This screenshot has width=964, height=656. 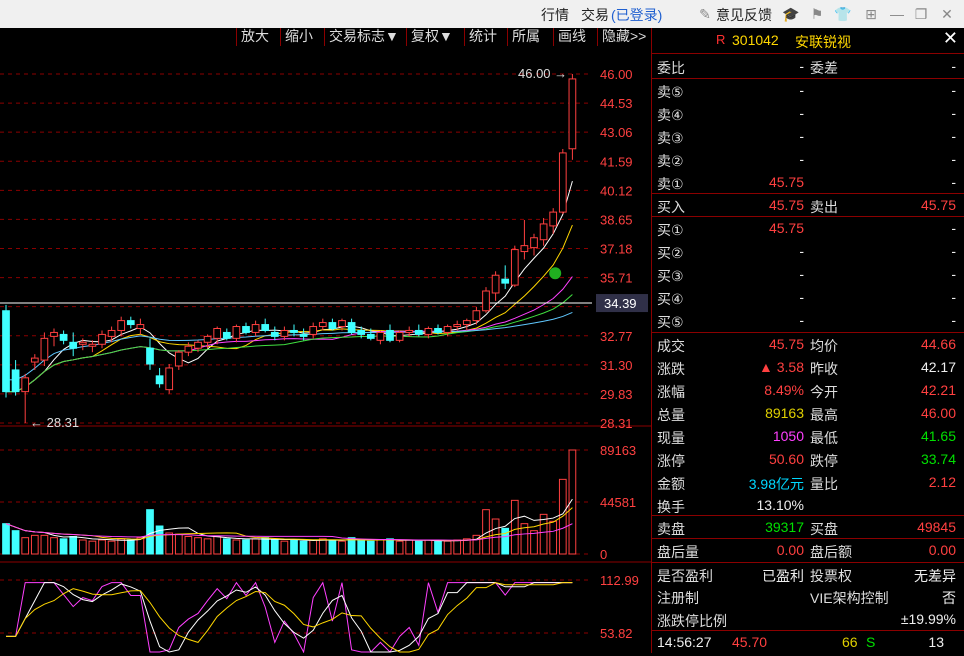 What do you see at coordinates (616, 190) in the screenshot?
I see `price-tick-label: 40.12` at bounding box center [616, 190].